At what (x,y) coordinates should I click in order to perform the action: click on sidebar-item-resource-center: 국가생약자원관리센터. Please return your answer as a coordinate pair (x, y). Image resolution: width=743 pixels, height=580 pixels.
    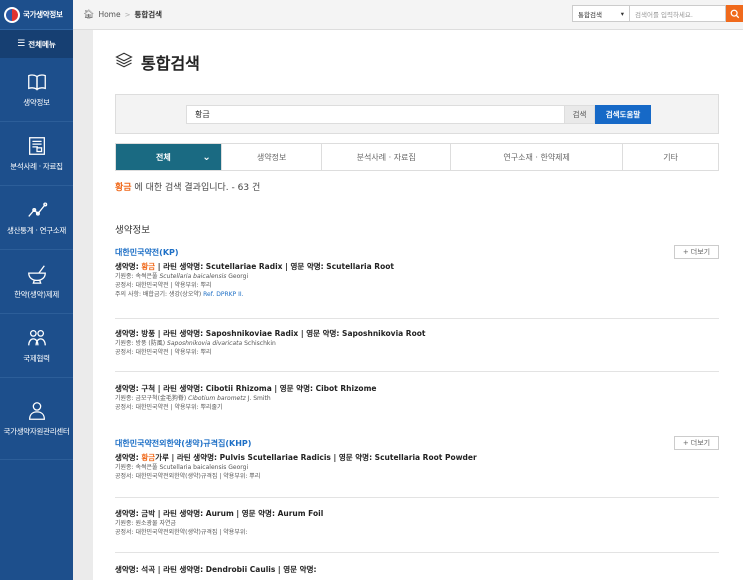
    Looking at the image, I should click on (36, 419).